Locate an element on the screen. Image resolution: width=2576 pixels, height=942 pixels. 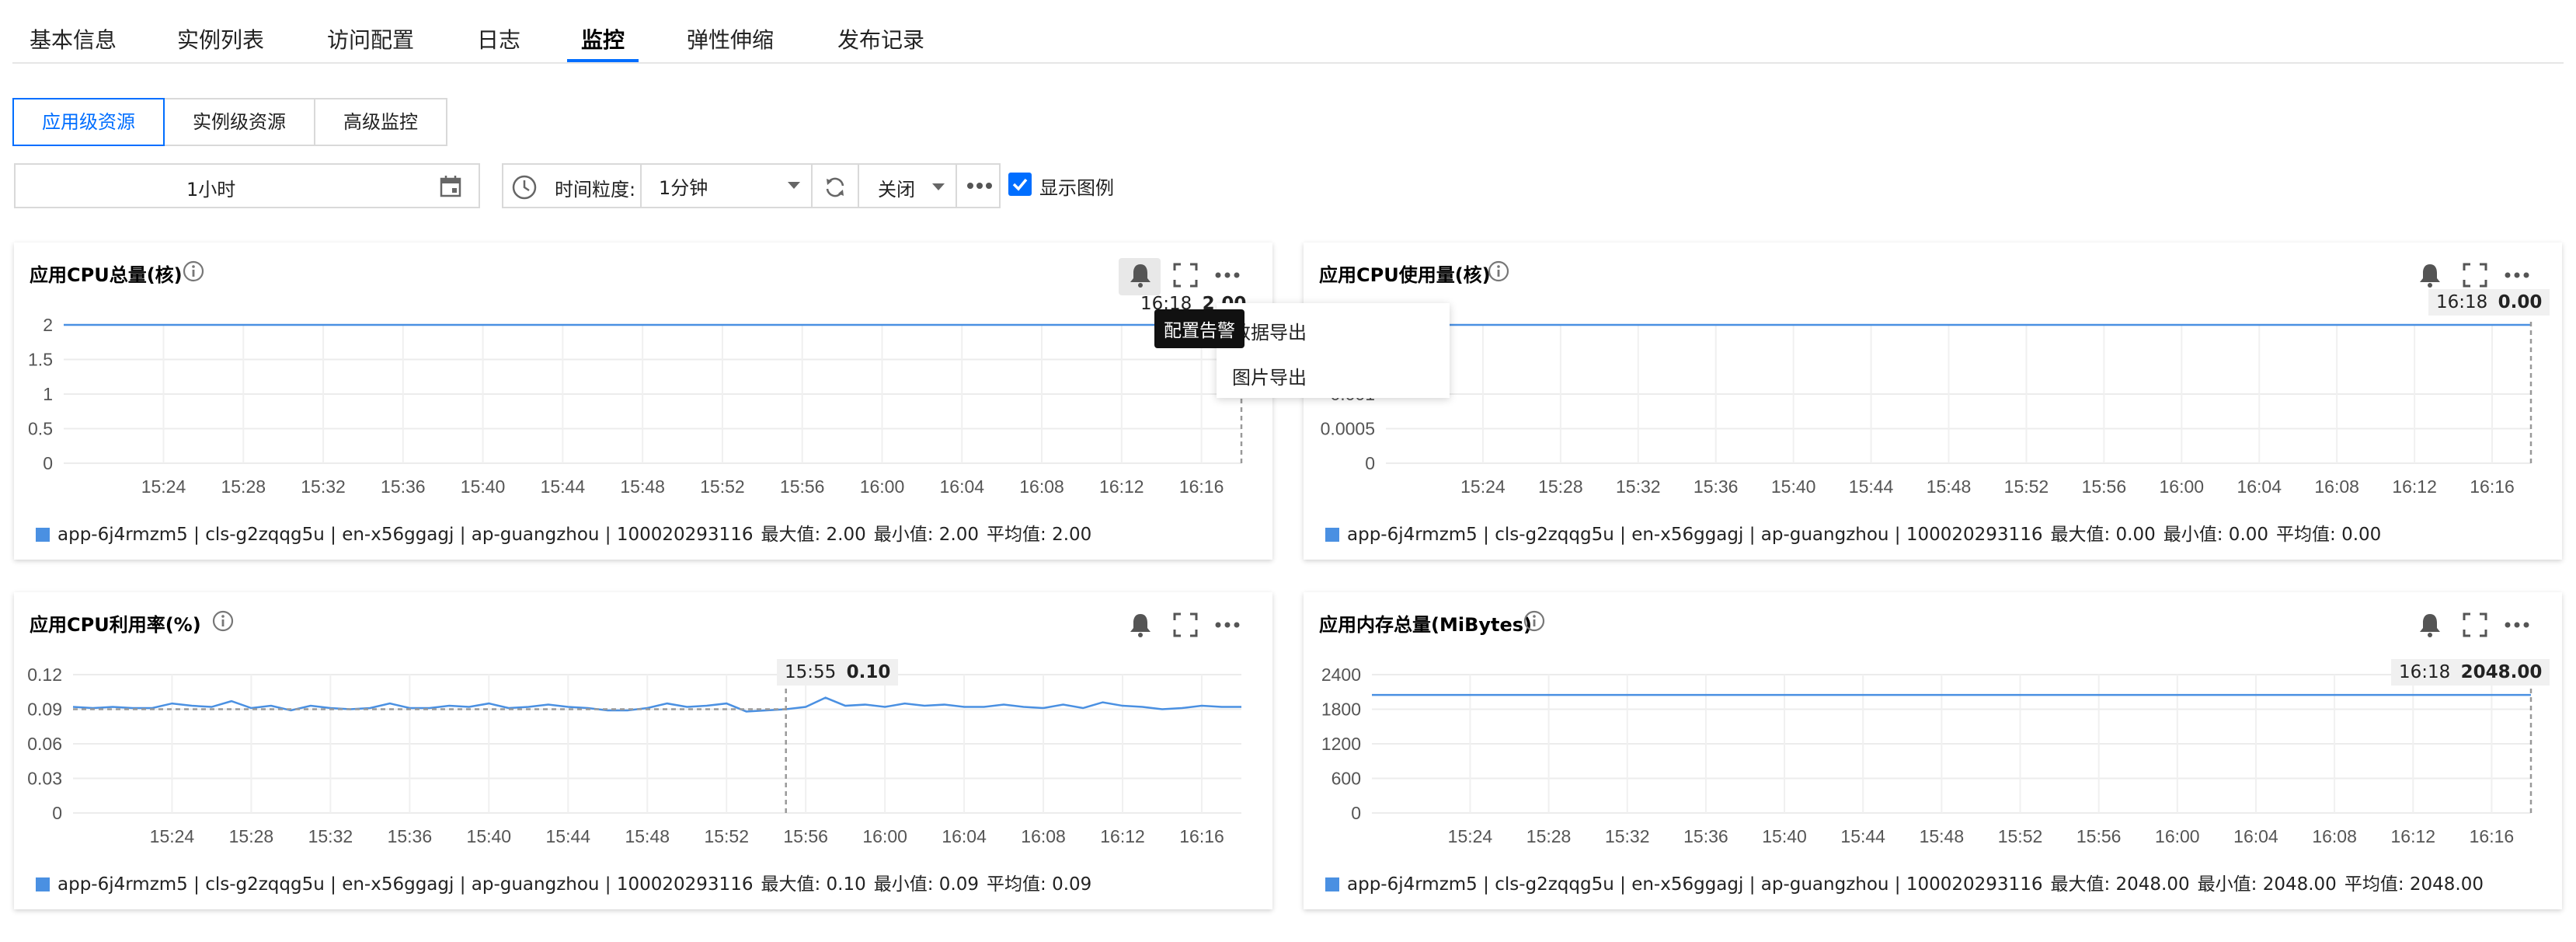
tooltip-value: 0.00 is located at coordinates (2520, 302).